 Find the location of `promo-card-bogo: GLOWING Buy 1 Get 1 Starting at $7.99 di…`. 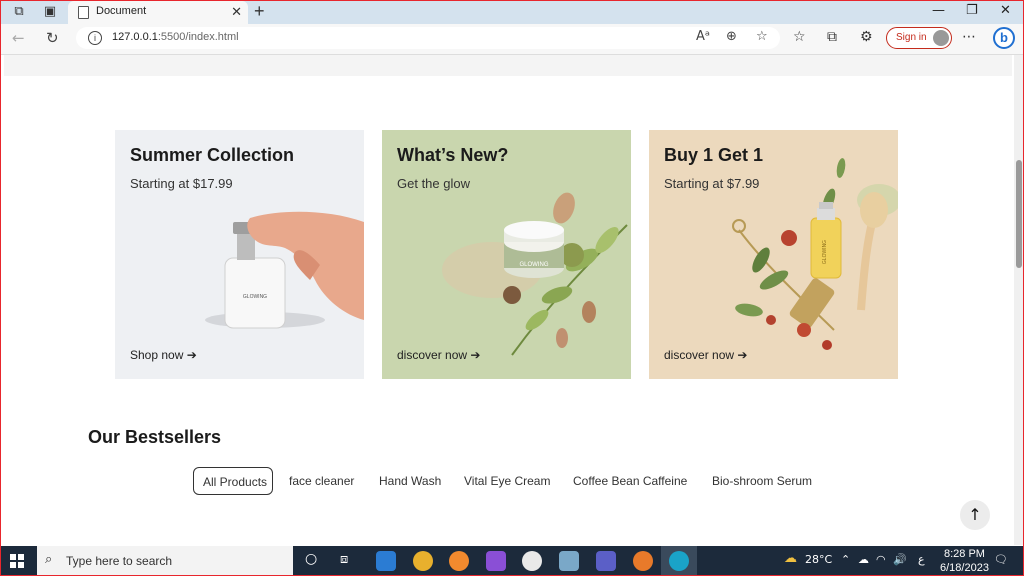

promo-card-bogo: GLOWING Buy 1 Get 1 Starting at $7.99 di… is located at coordinates (773, 254).